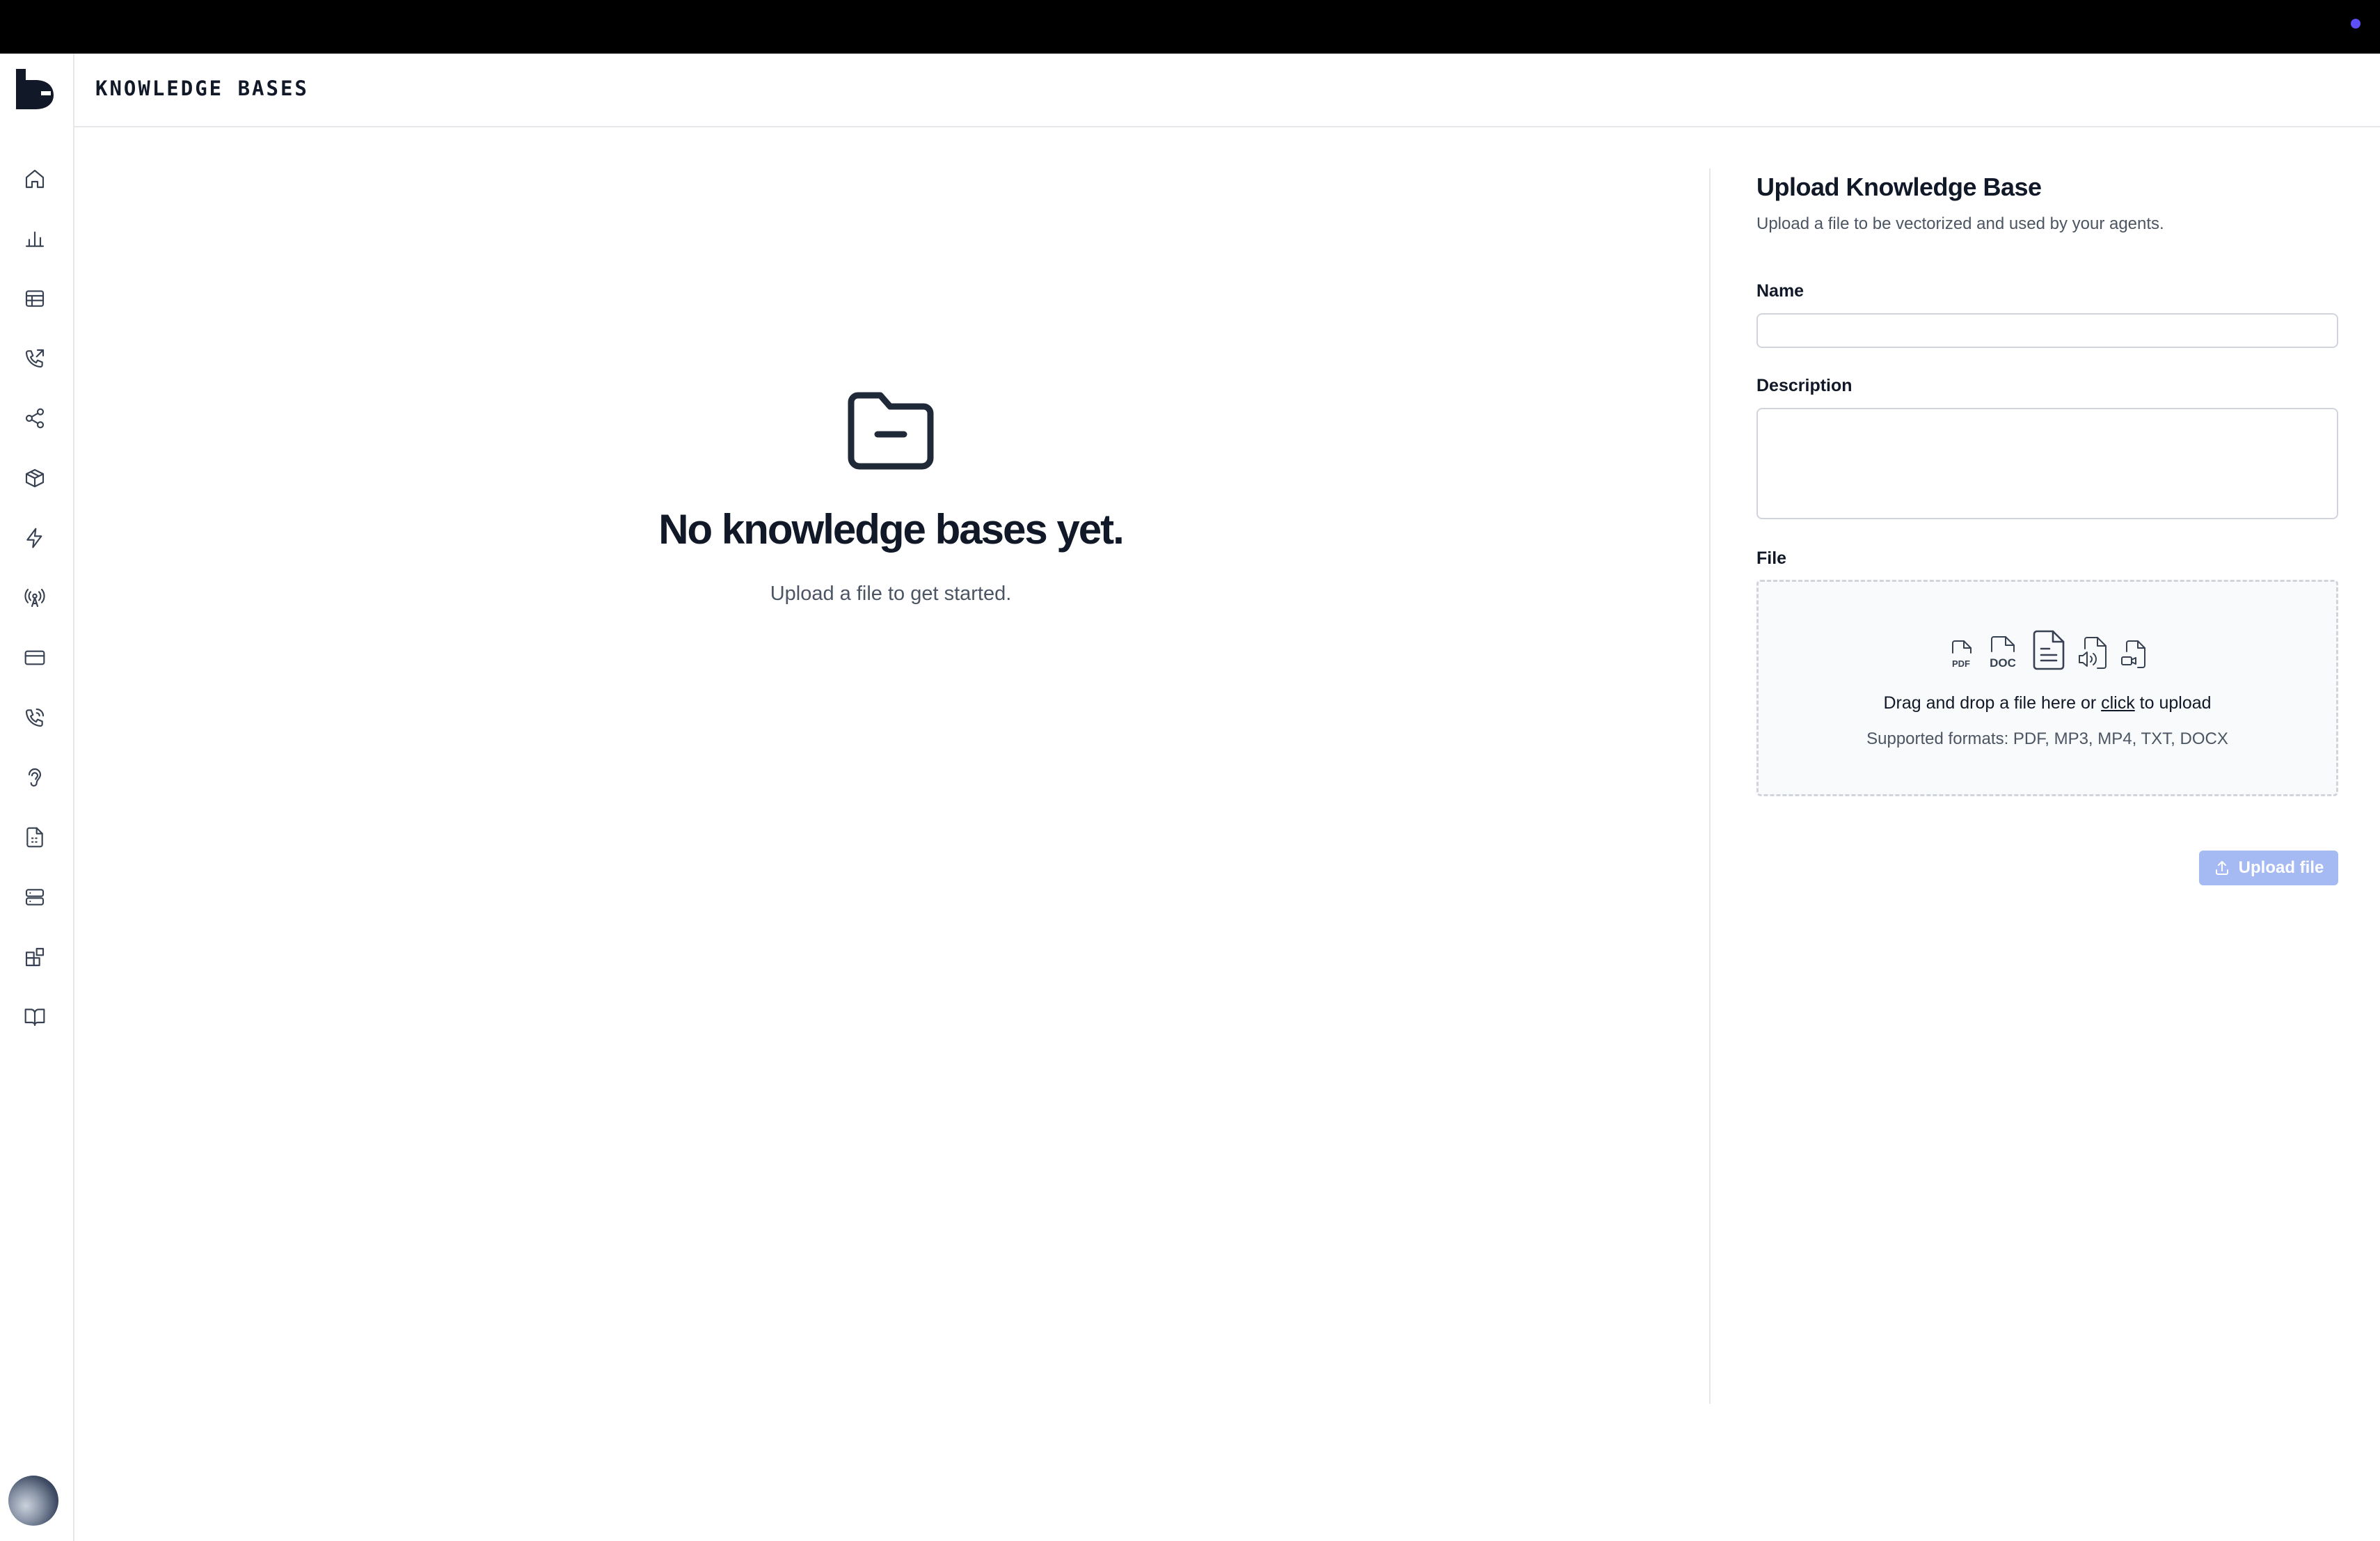 The image size is (2380, 1541). I want to click on phone-call-icon, so click(35, 717).